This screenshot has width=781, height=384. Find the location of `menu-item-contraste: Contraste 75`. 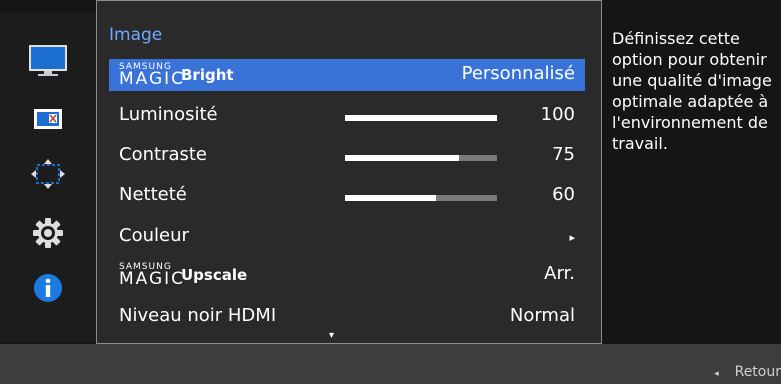

menu-item-contraste: Contraste 75 is located at coordinates (347, 156).